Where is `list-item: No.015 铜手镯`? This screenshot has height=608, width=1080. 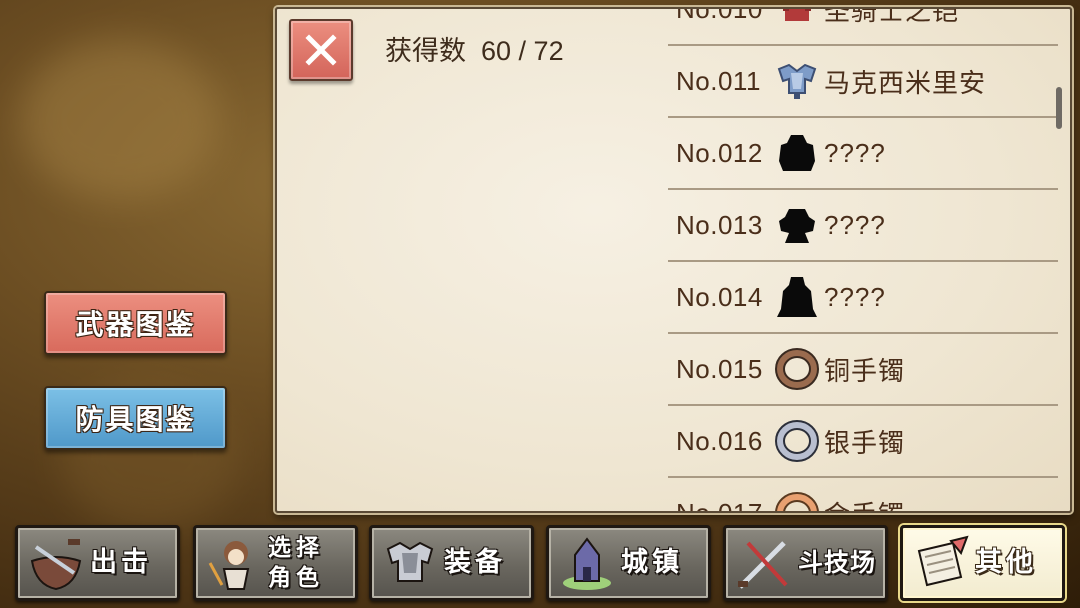 list-item: No.015 铜手镯 is located at coordinates (863, 370).